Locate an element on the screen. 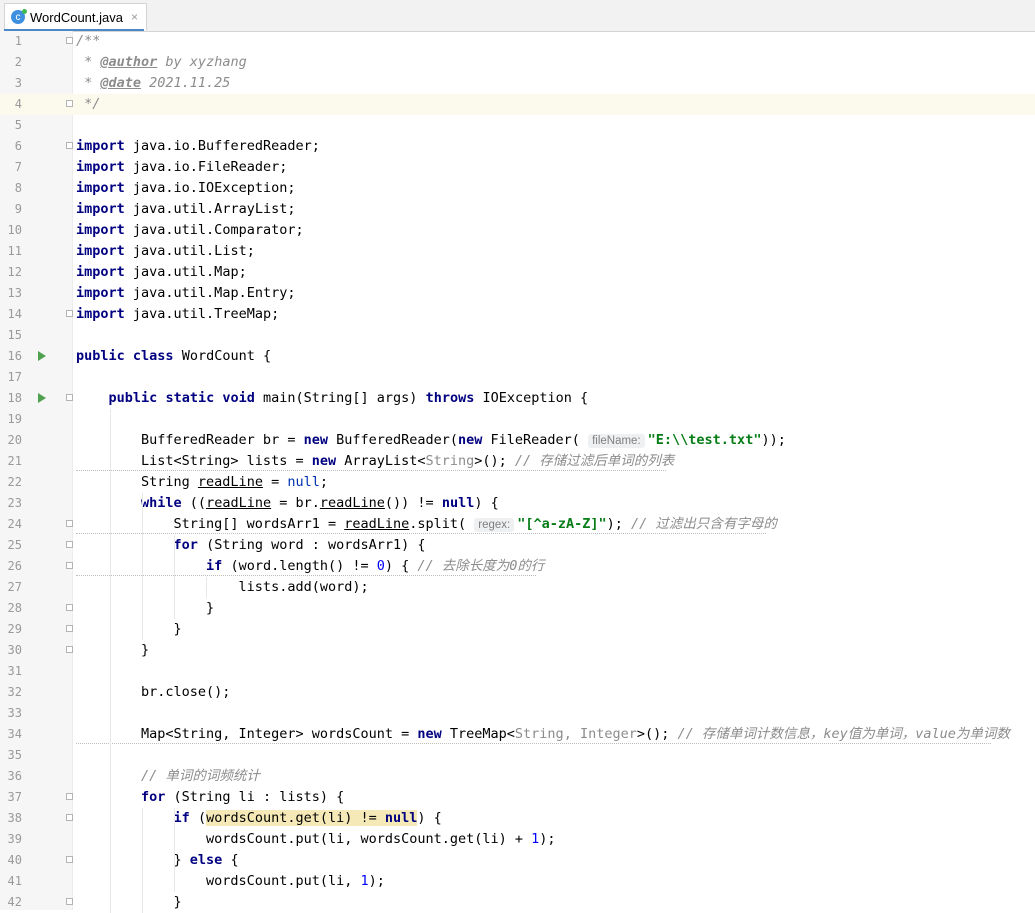 This screenshot has height=913, width=1035. code-line: 19 is located at coordinates (517, 419).